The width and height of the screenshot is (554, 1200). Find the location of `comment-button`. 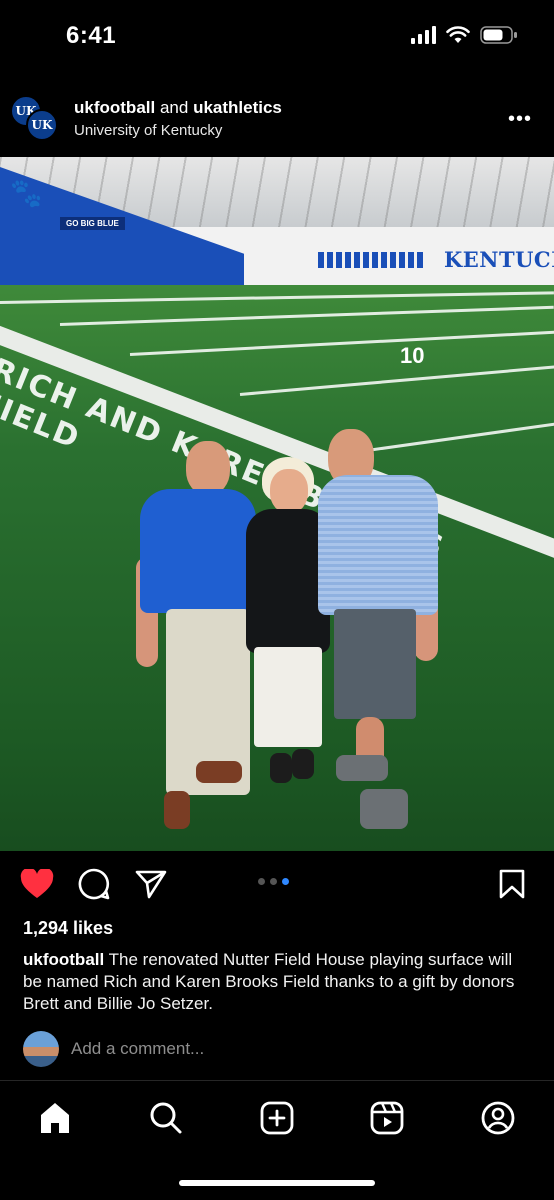

comment-button is located at coordinates (94, 884).